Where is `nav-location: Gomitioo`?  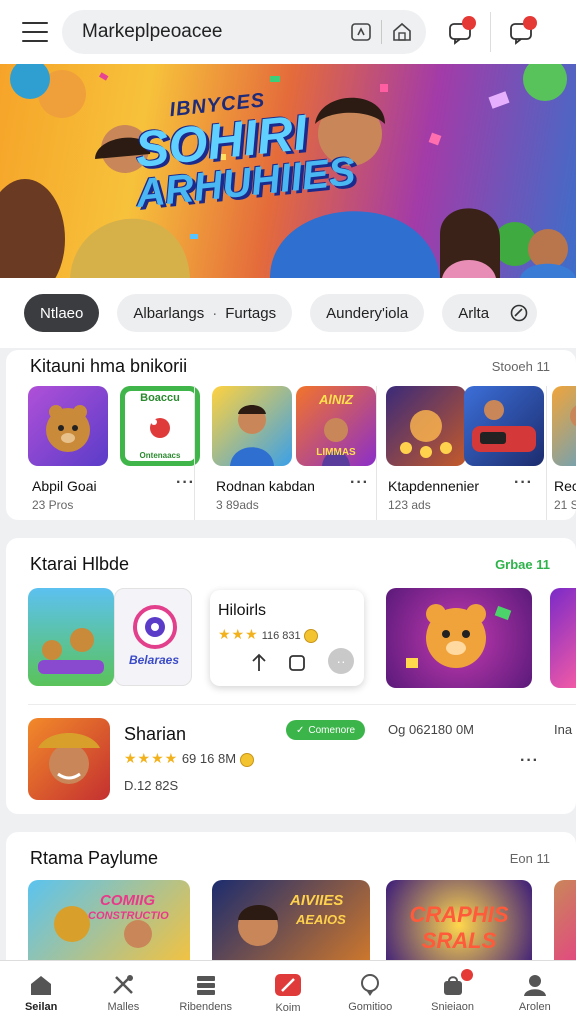 nav-location: Gomitioo is located at coordinates (370, 992).